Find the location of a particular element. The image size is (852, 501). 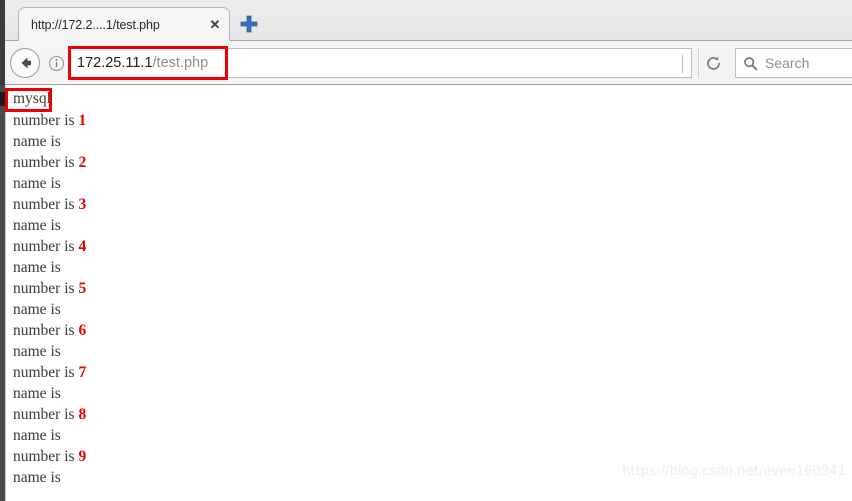

output-line: number is 5 is located at coordinates (49, 288).